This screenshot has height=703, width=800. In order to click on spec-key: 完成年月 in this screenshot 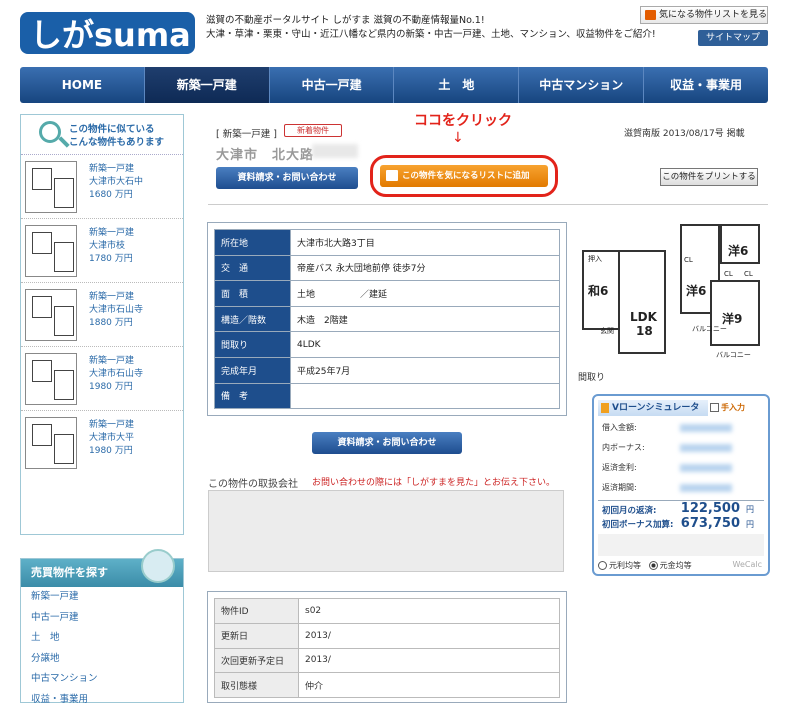, I will do `click(252, 370)`.